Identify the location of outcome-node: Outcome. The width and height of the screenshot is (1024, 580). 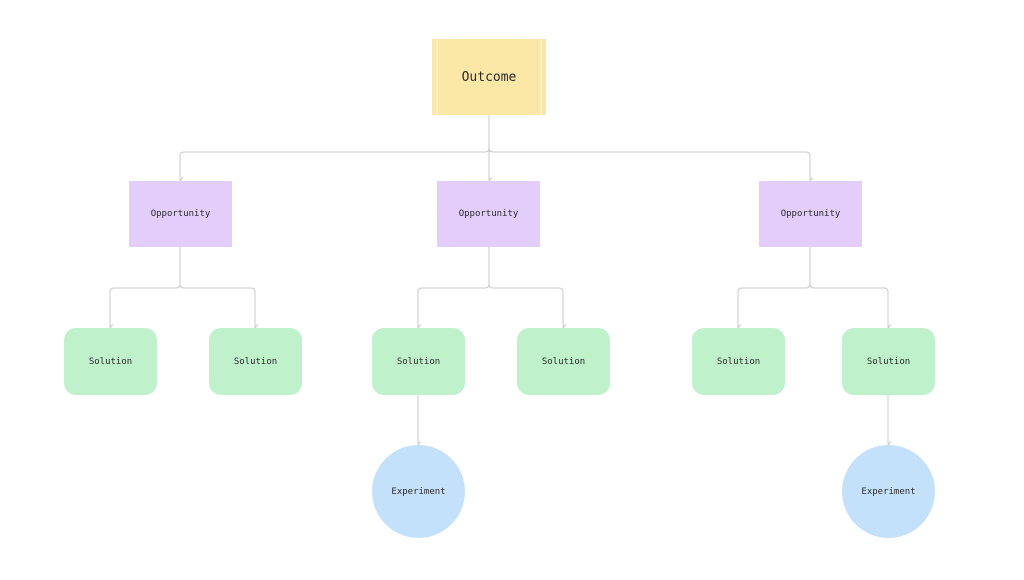
(489, 77).